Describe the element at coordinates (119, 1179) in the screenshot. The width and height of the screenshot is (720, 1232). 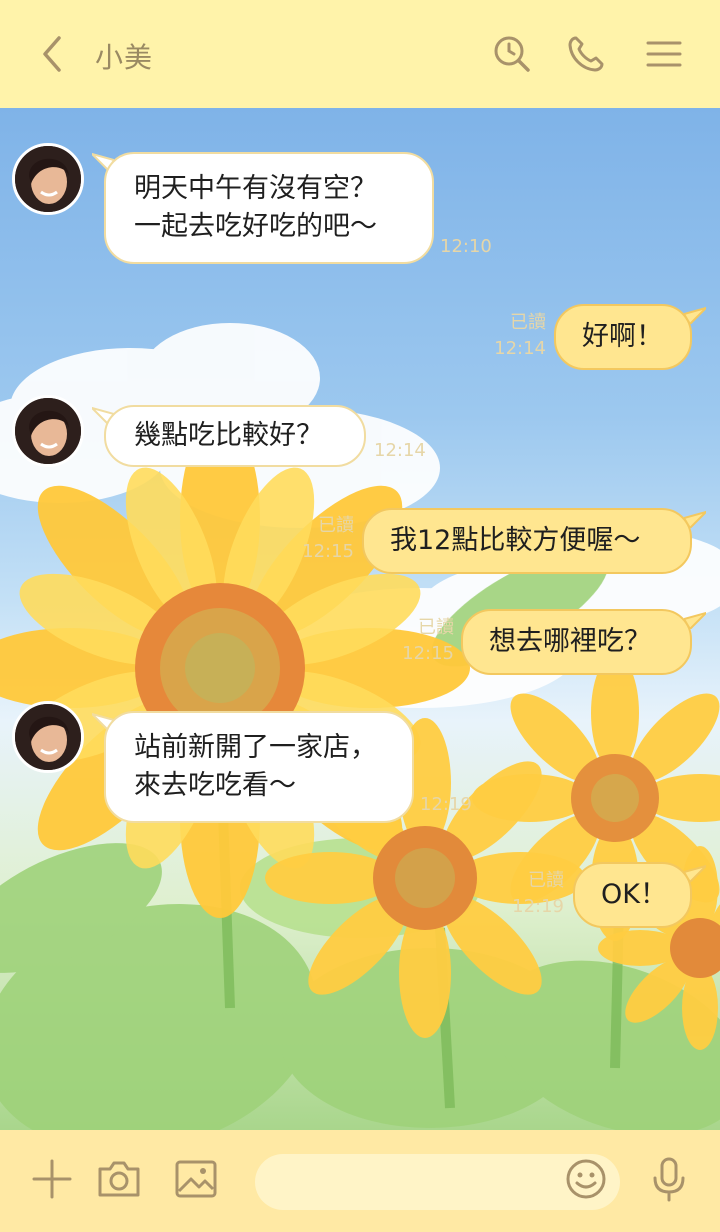
I see `camera-icon` at that location.